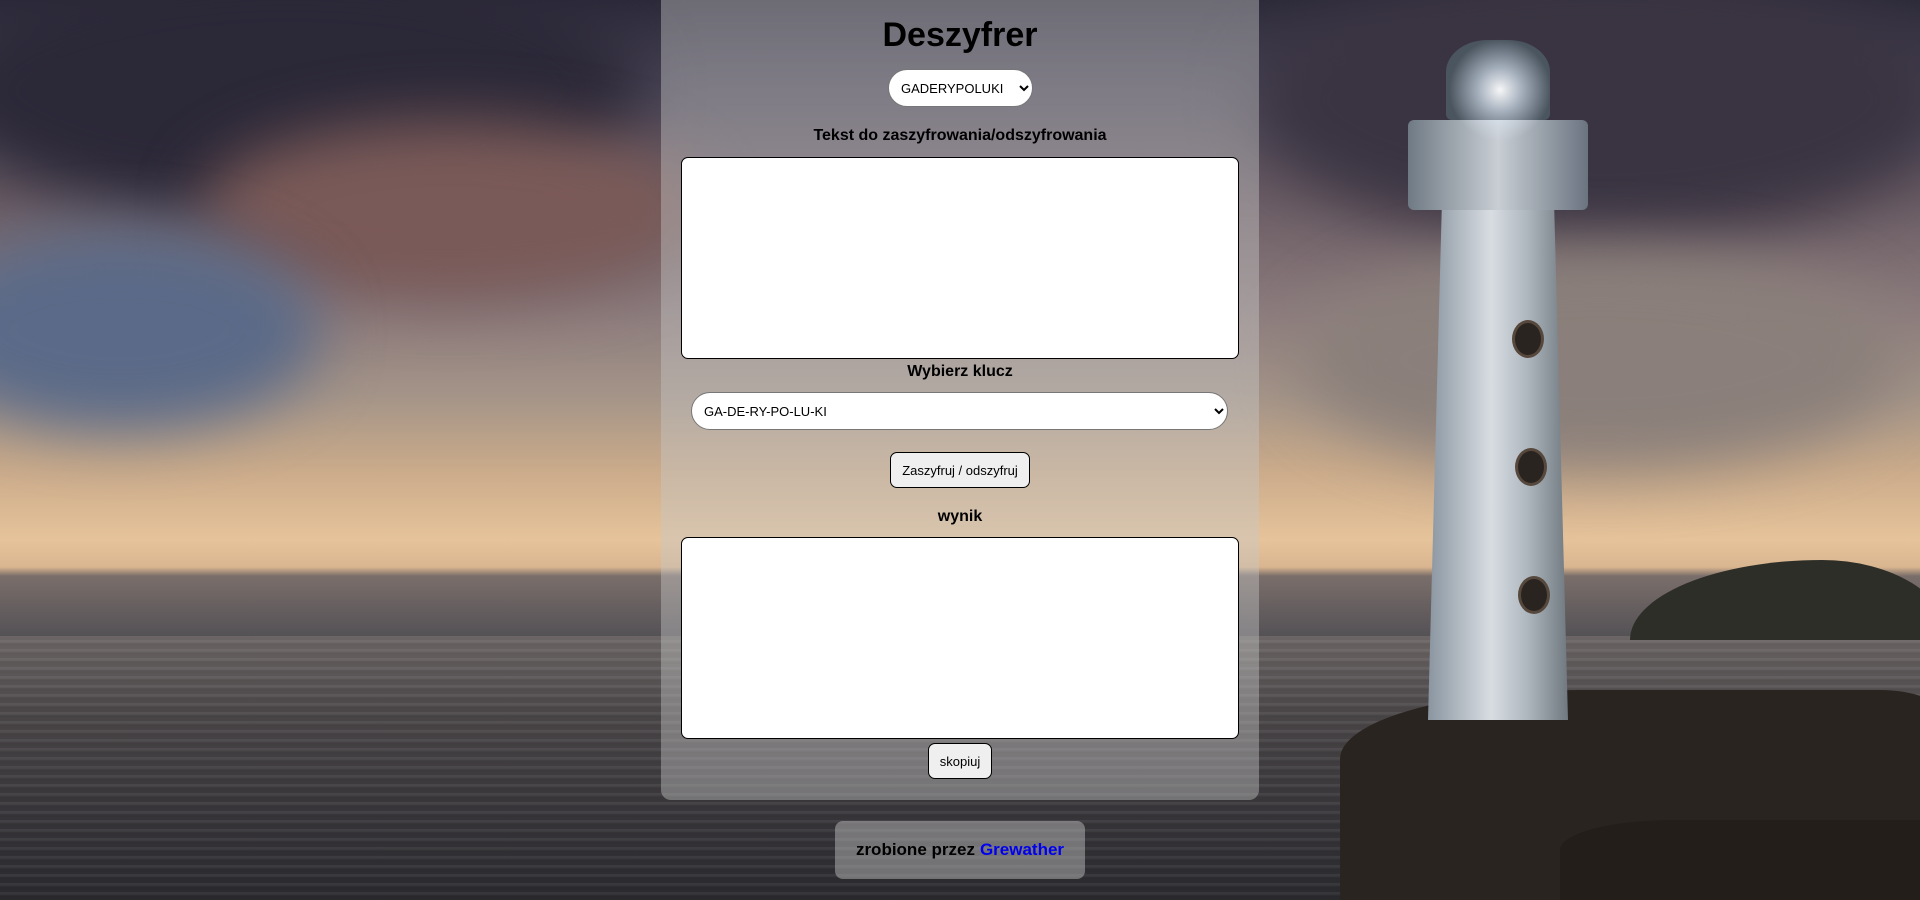  I want to click on rocks, so click(1740, 860).